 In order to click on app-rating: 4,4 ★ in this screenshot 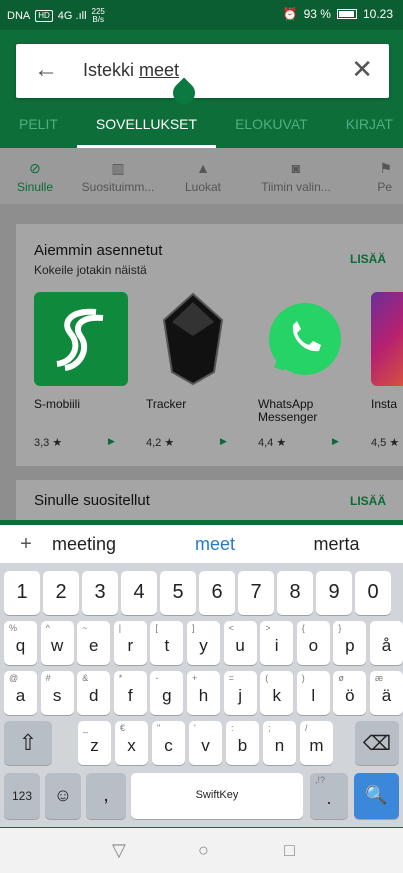, I will do `click(272, 443)`.